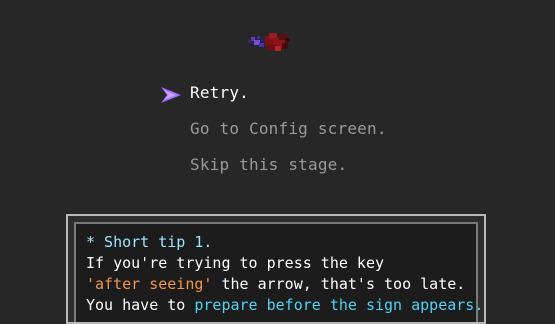  I want to click on tip-highlight-after-seeing: 'after seeing', so click(149, 284).